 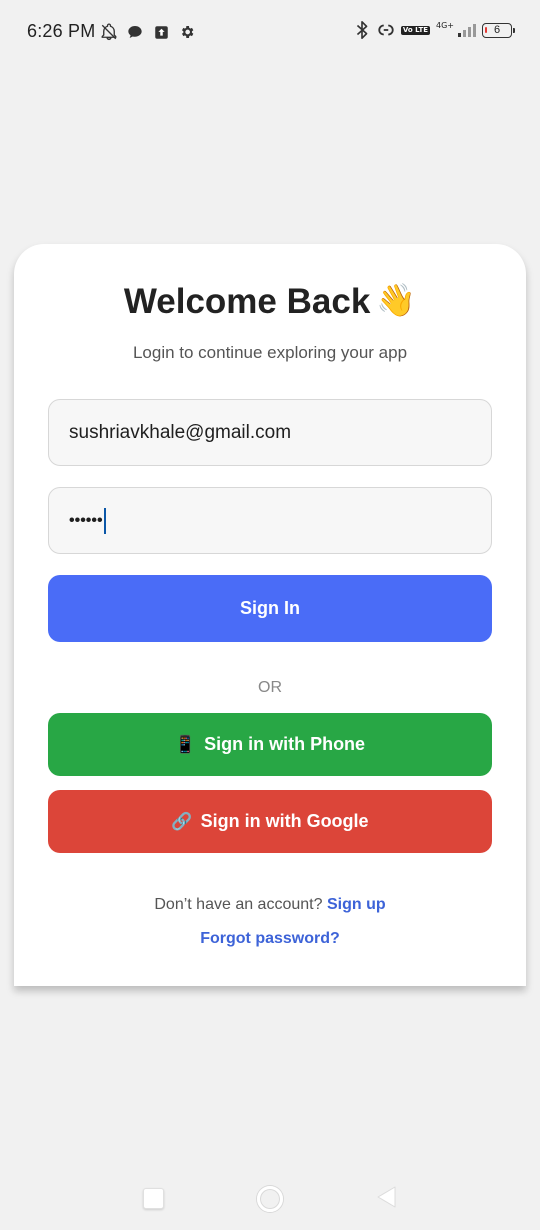 I want to click on back-icon, so click(x=386, y=1197).